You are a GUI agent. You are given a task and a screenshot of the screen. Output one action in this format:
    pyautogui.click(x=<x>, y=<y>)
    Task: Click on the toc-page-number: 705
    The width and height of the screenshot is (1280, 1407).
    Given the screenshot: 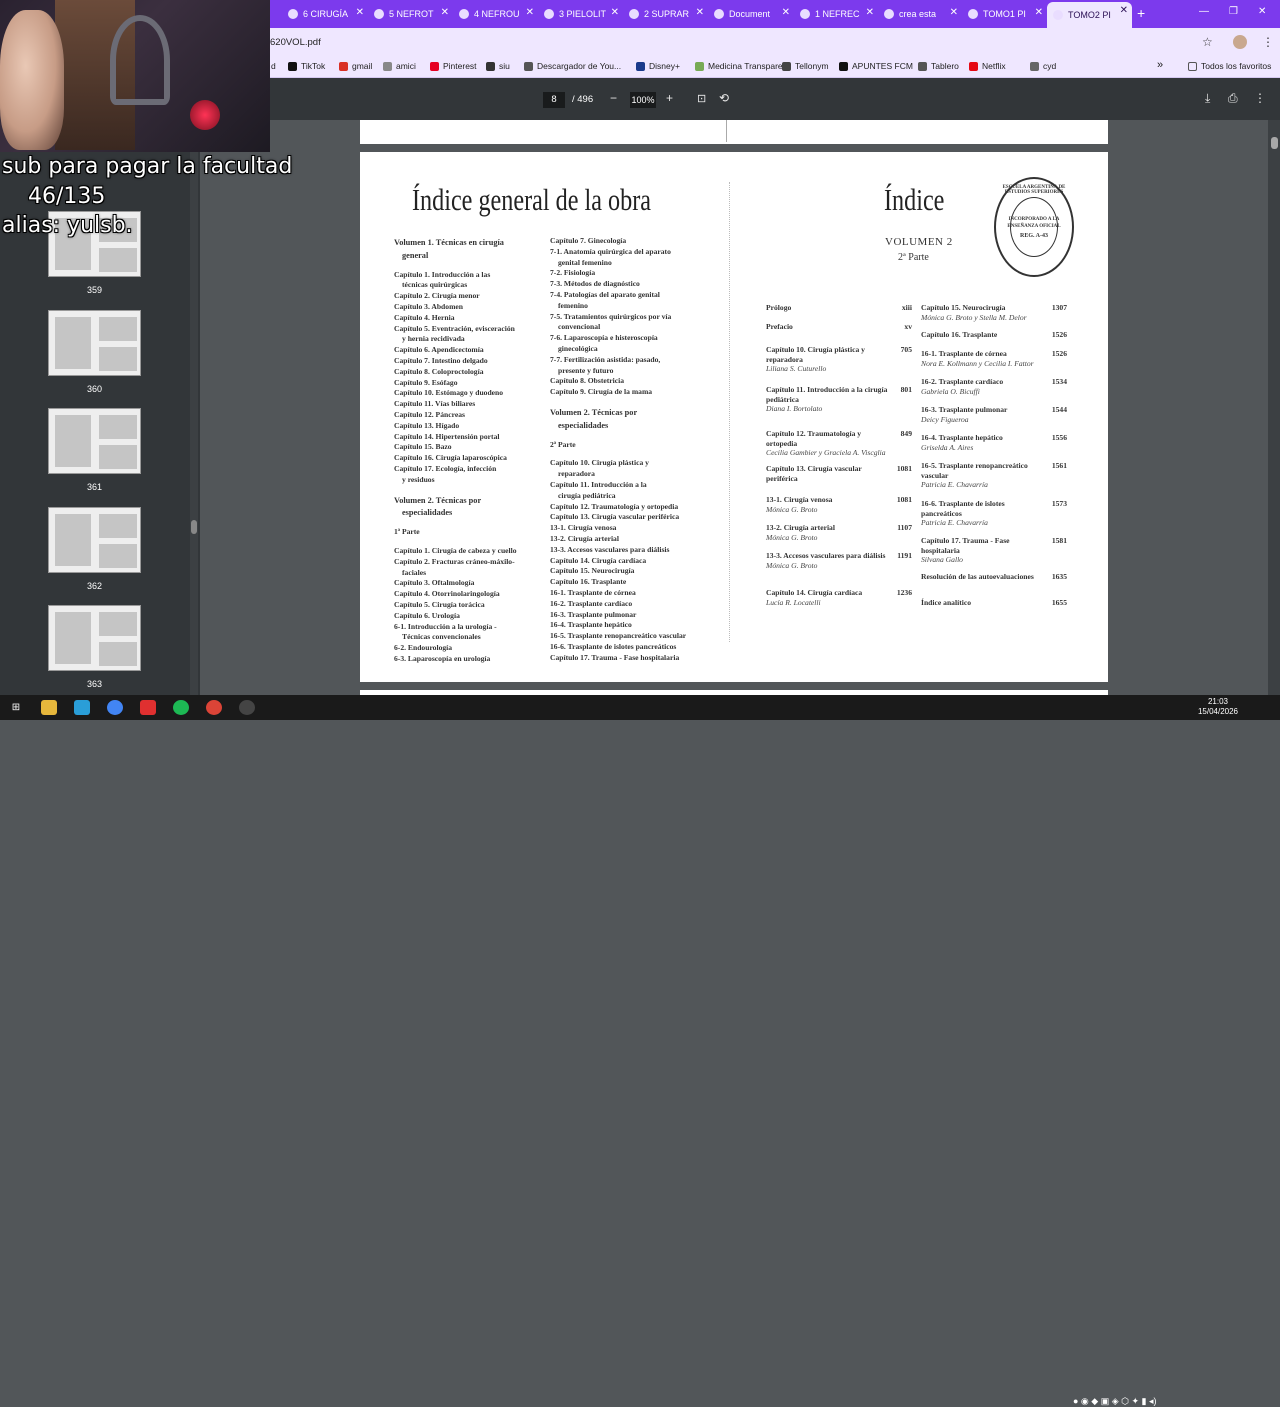 What is the action you would take?
    pyautogui.click(x=906, y=349)
    